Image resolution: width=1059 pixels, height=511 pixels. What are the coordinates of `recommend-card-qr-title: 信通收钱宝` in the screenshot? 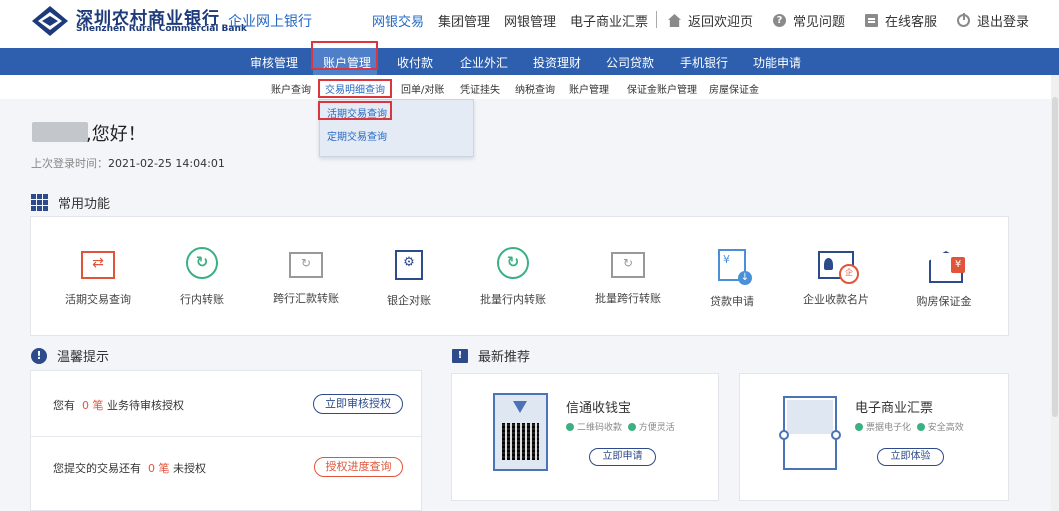 It's located at (599, 408).